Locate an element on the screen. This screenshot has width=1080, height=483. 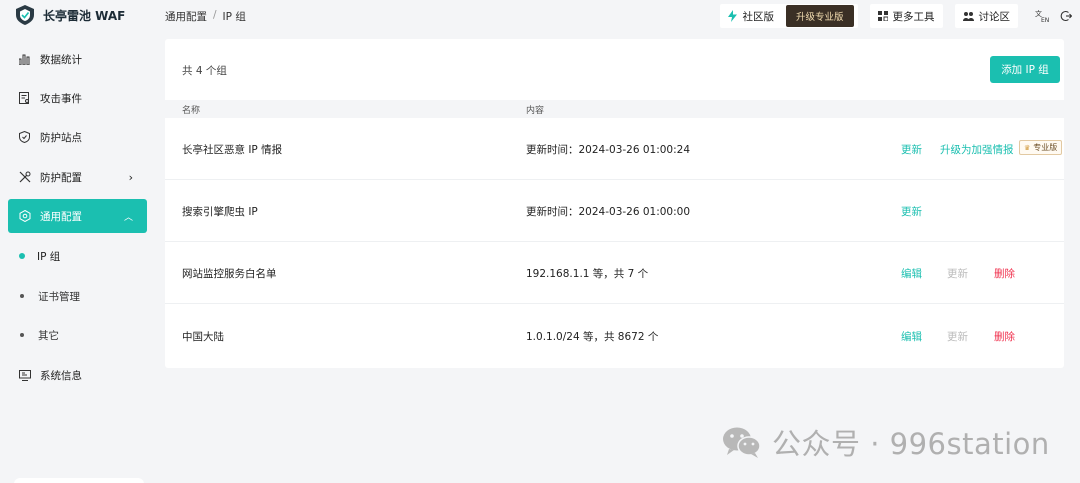
grid-icon is located at coordinates (882, 16).